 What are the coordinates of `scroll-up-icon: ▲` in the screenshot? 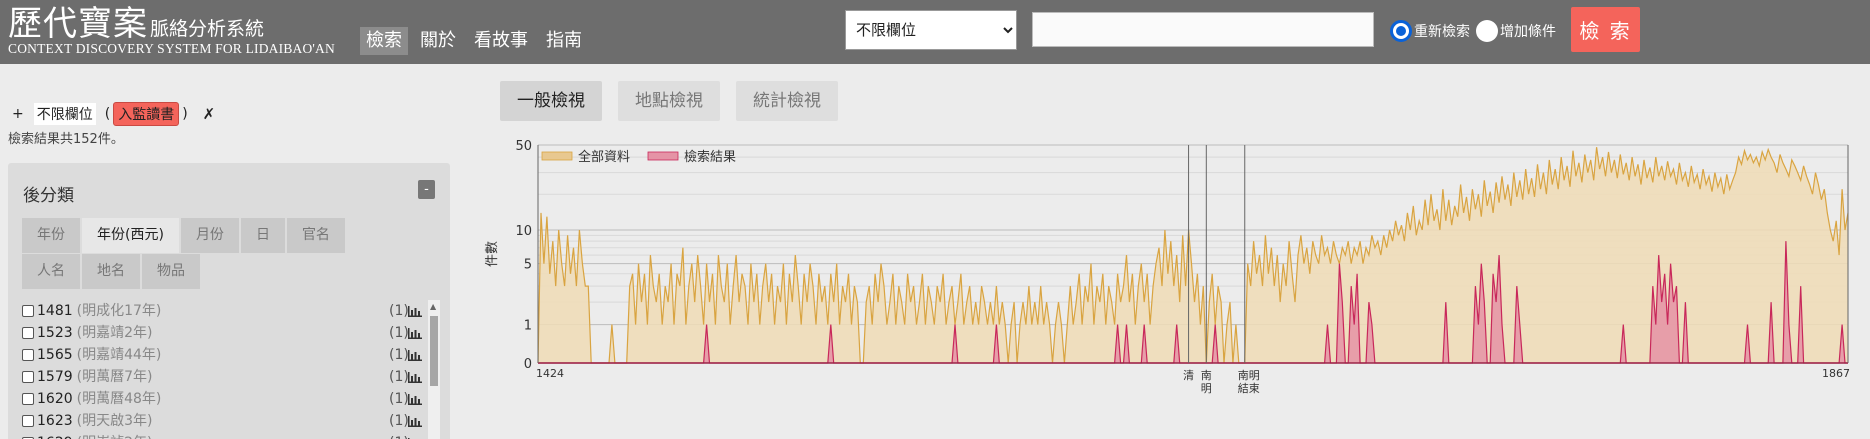 It's located at (433, 306).